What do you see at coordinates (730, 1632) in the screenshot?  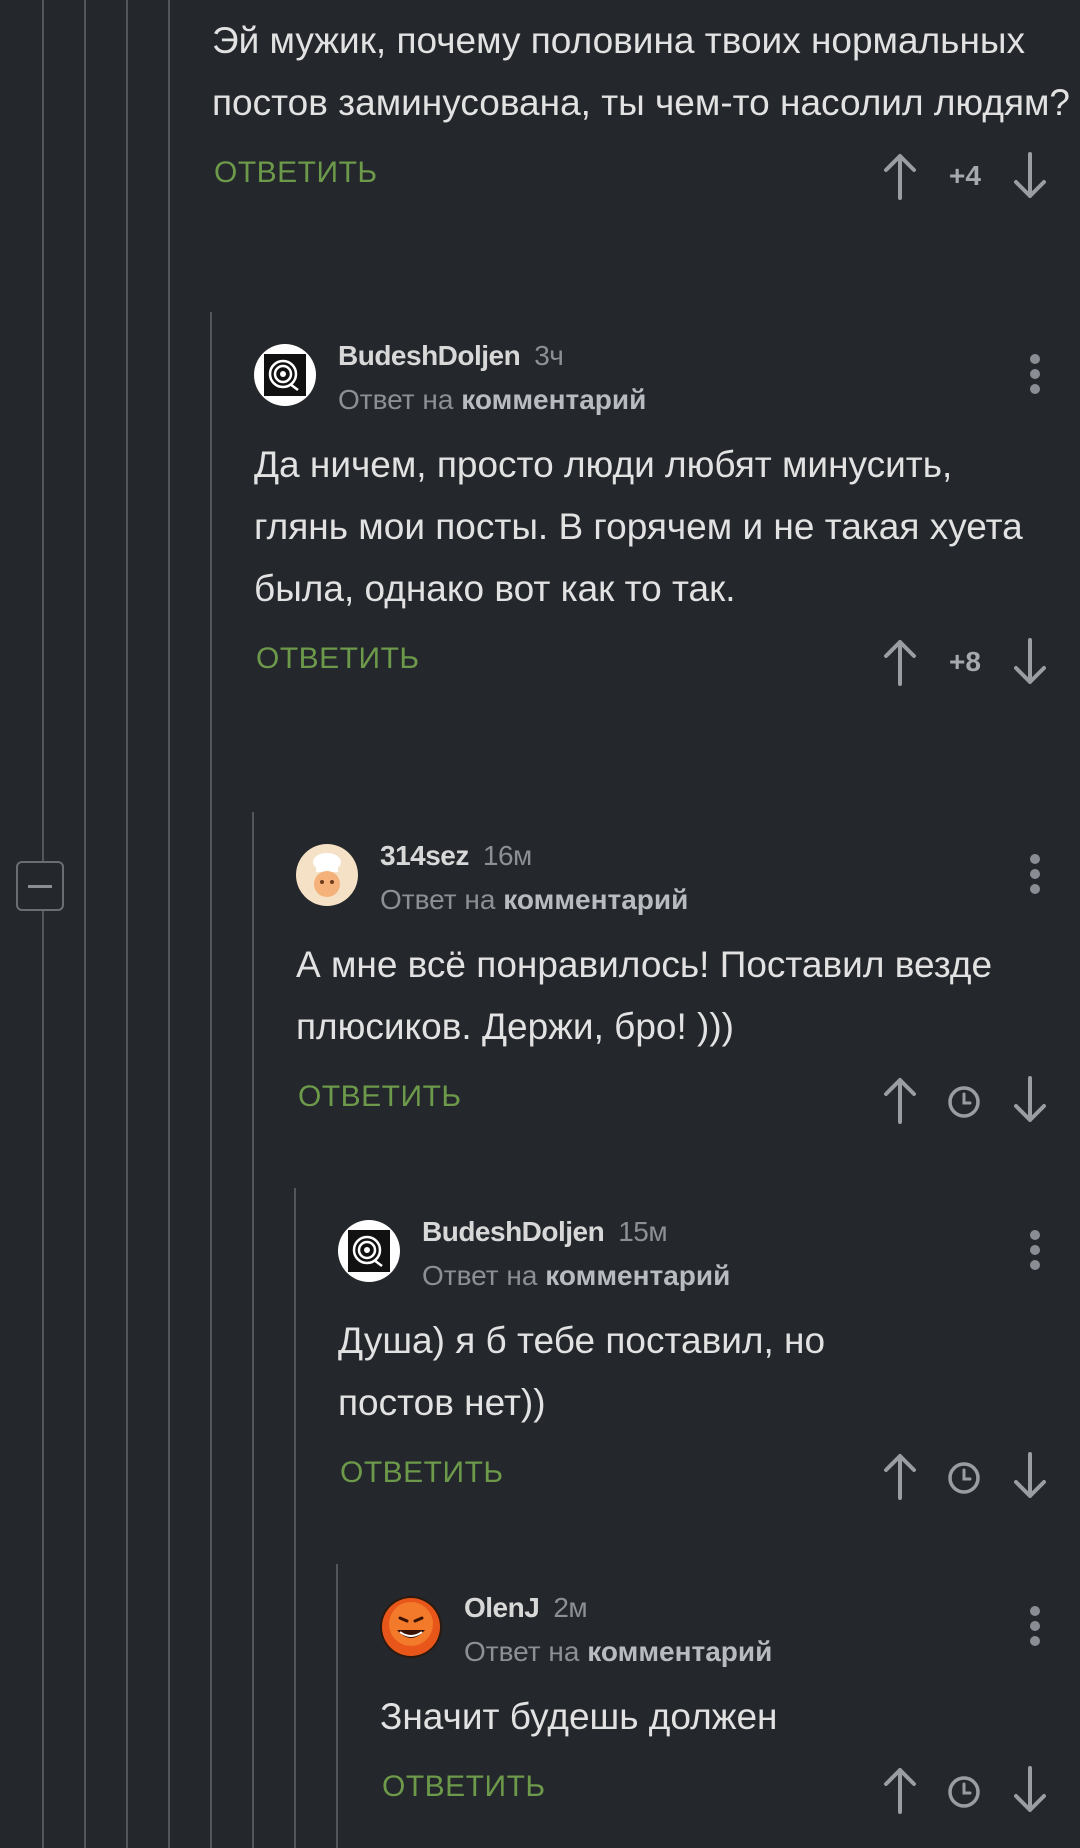 I see `comment-header: OlenJ 2м Ответ на комментарий` at bounding box center [730, 1632].